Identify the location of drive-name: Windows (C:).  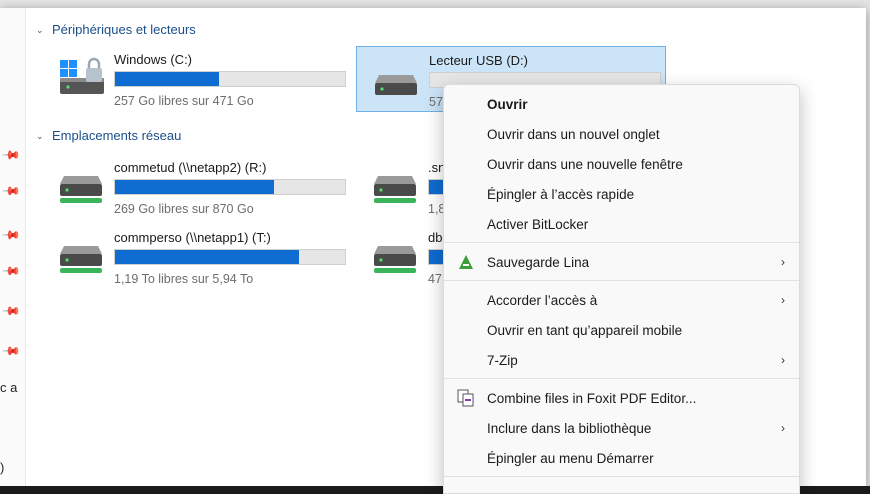
(153, 59).